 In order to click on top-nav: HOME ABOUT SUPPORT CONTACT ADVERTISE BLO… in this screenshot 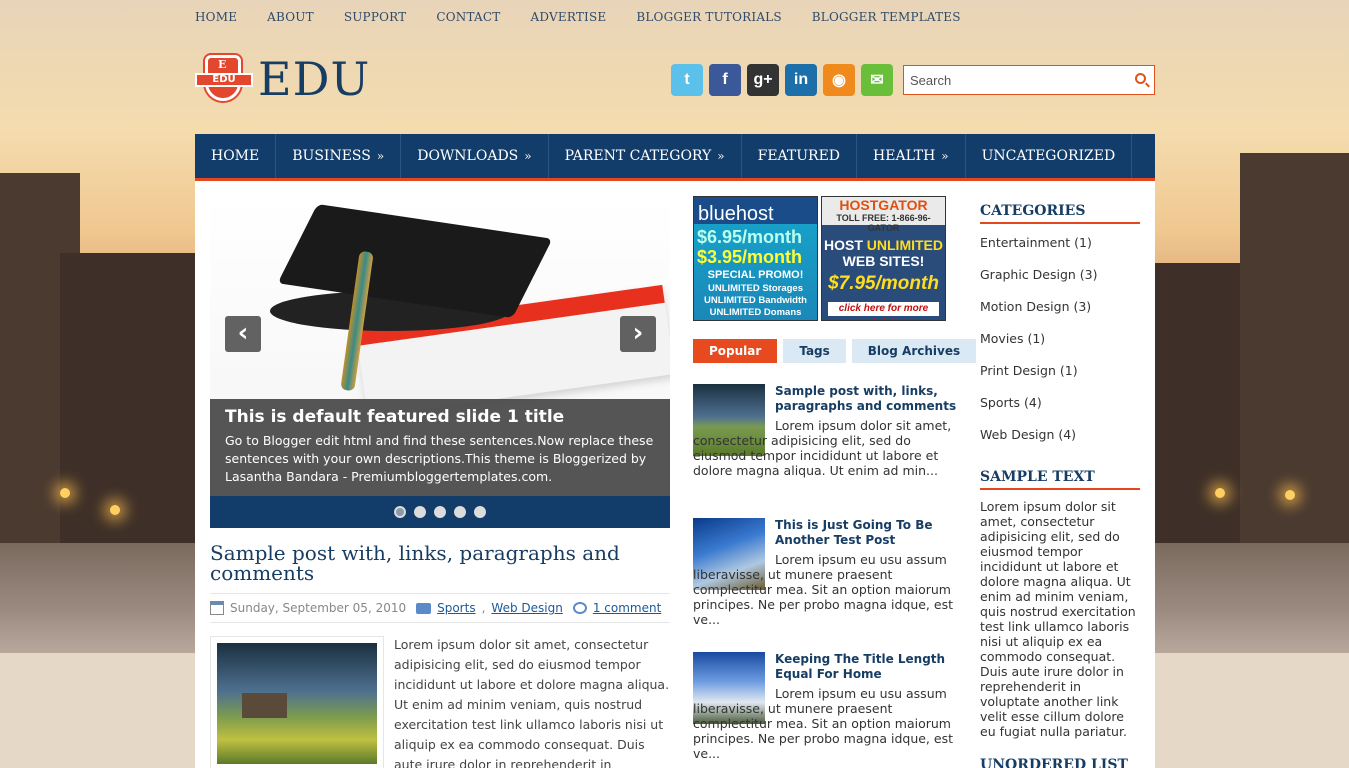, I will do `click(578, 17)`.